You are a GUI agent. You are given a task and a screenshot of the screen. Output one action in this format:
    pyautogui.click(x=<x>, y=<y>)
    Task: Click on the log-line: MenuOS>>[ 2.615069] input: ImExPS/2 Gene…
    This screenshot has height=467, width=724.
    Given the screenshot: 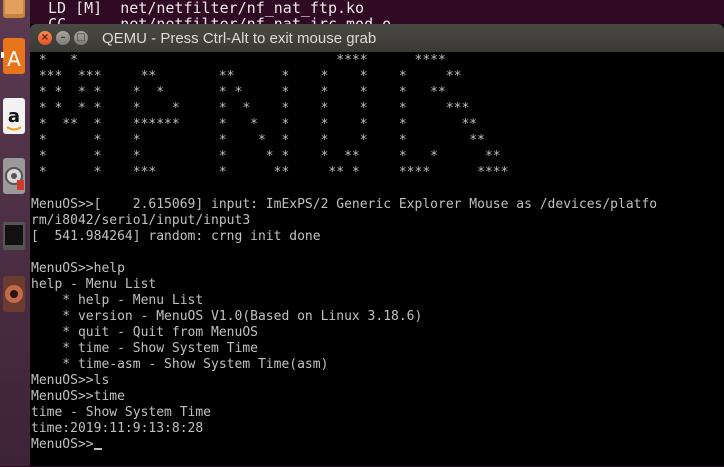 What is the action you would take?
    pyautogui.click(x=344, y=204)
    